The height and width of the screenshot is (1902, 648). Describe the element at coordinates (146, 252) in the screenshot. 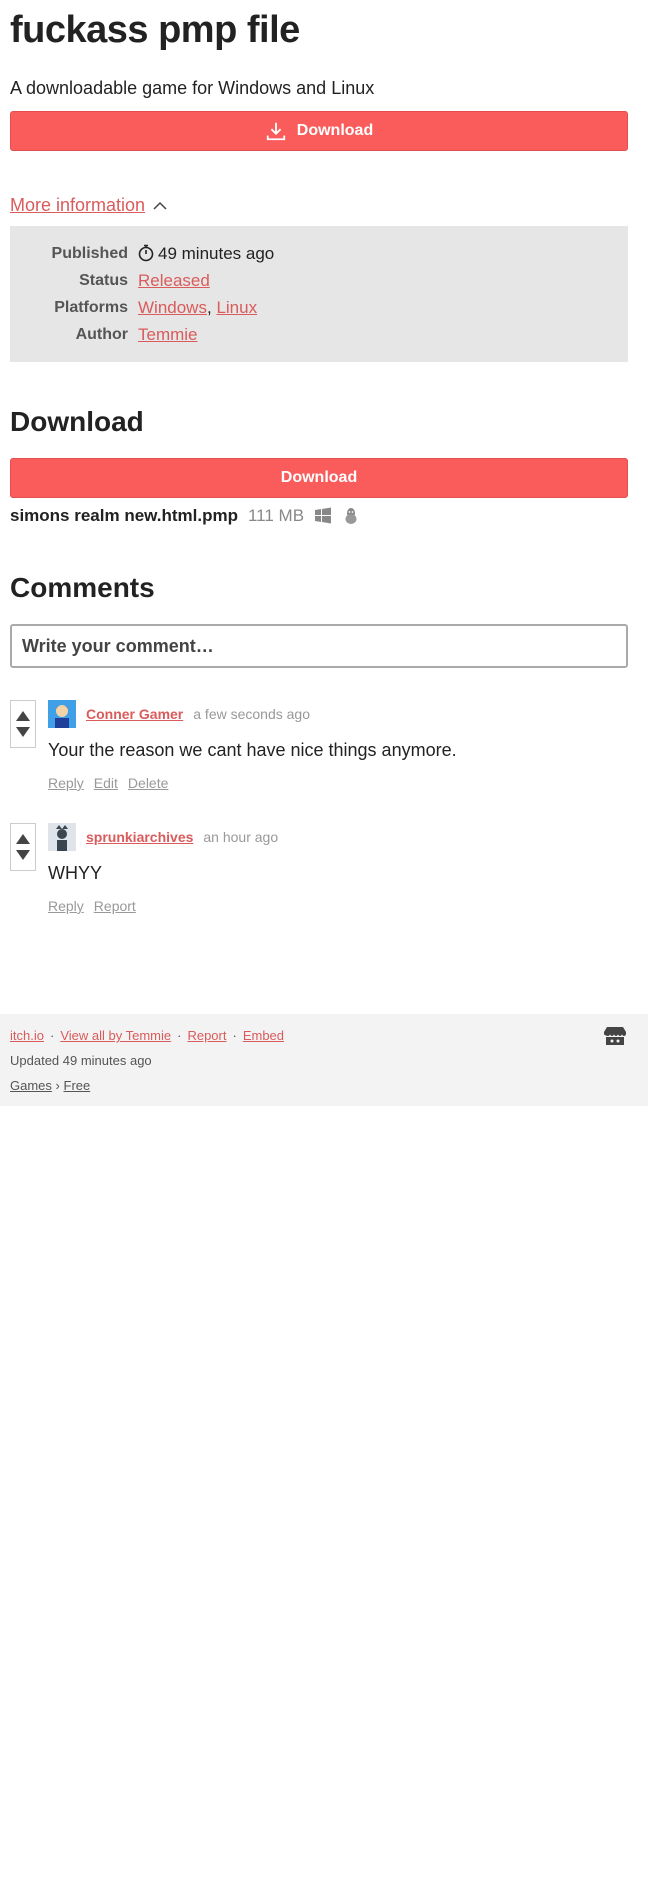

I see `stopwatch-icon` at that location.